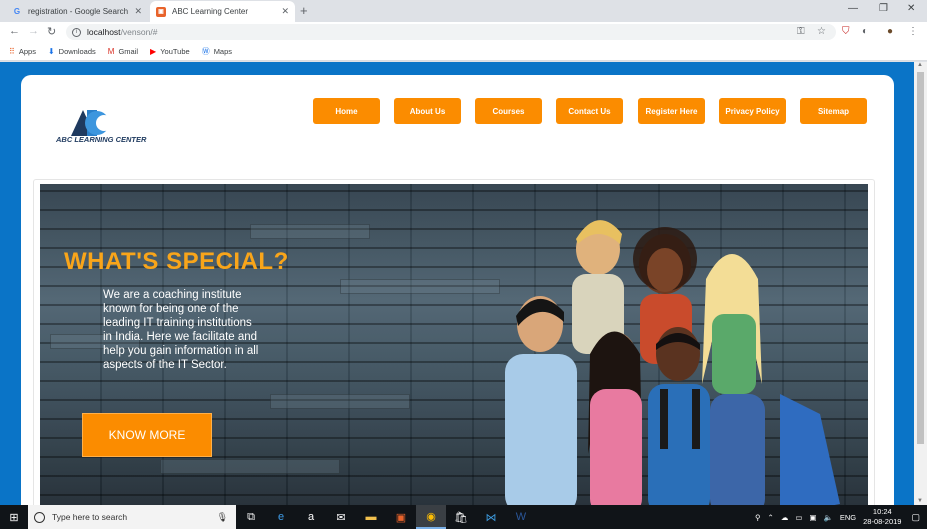 This screenshot has height=529, width=927. I want to click on clock-date: 28-08-2019, so click(882, 521).